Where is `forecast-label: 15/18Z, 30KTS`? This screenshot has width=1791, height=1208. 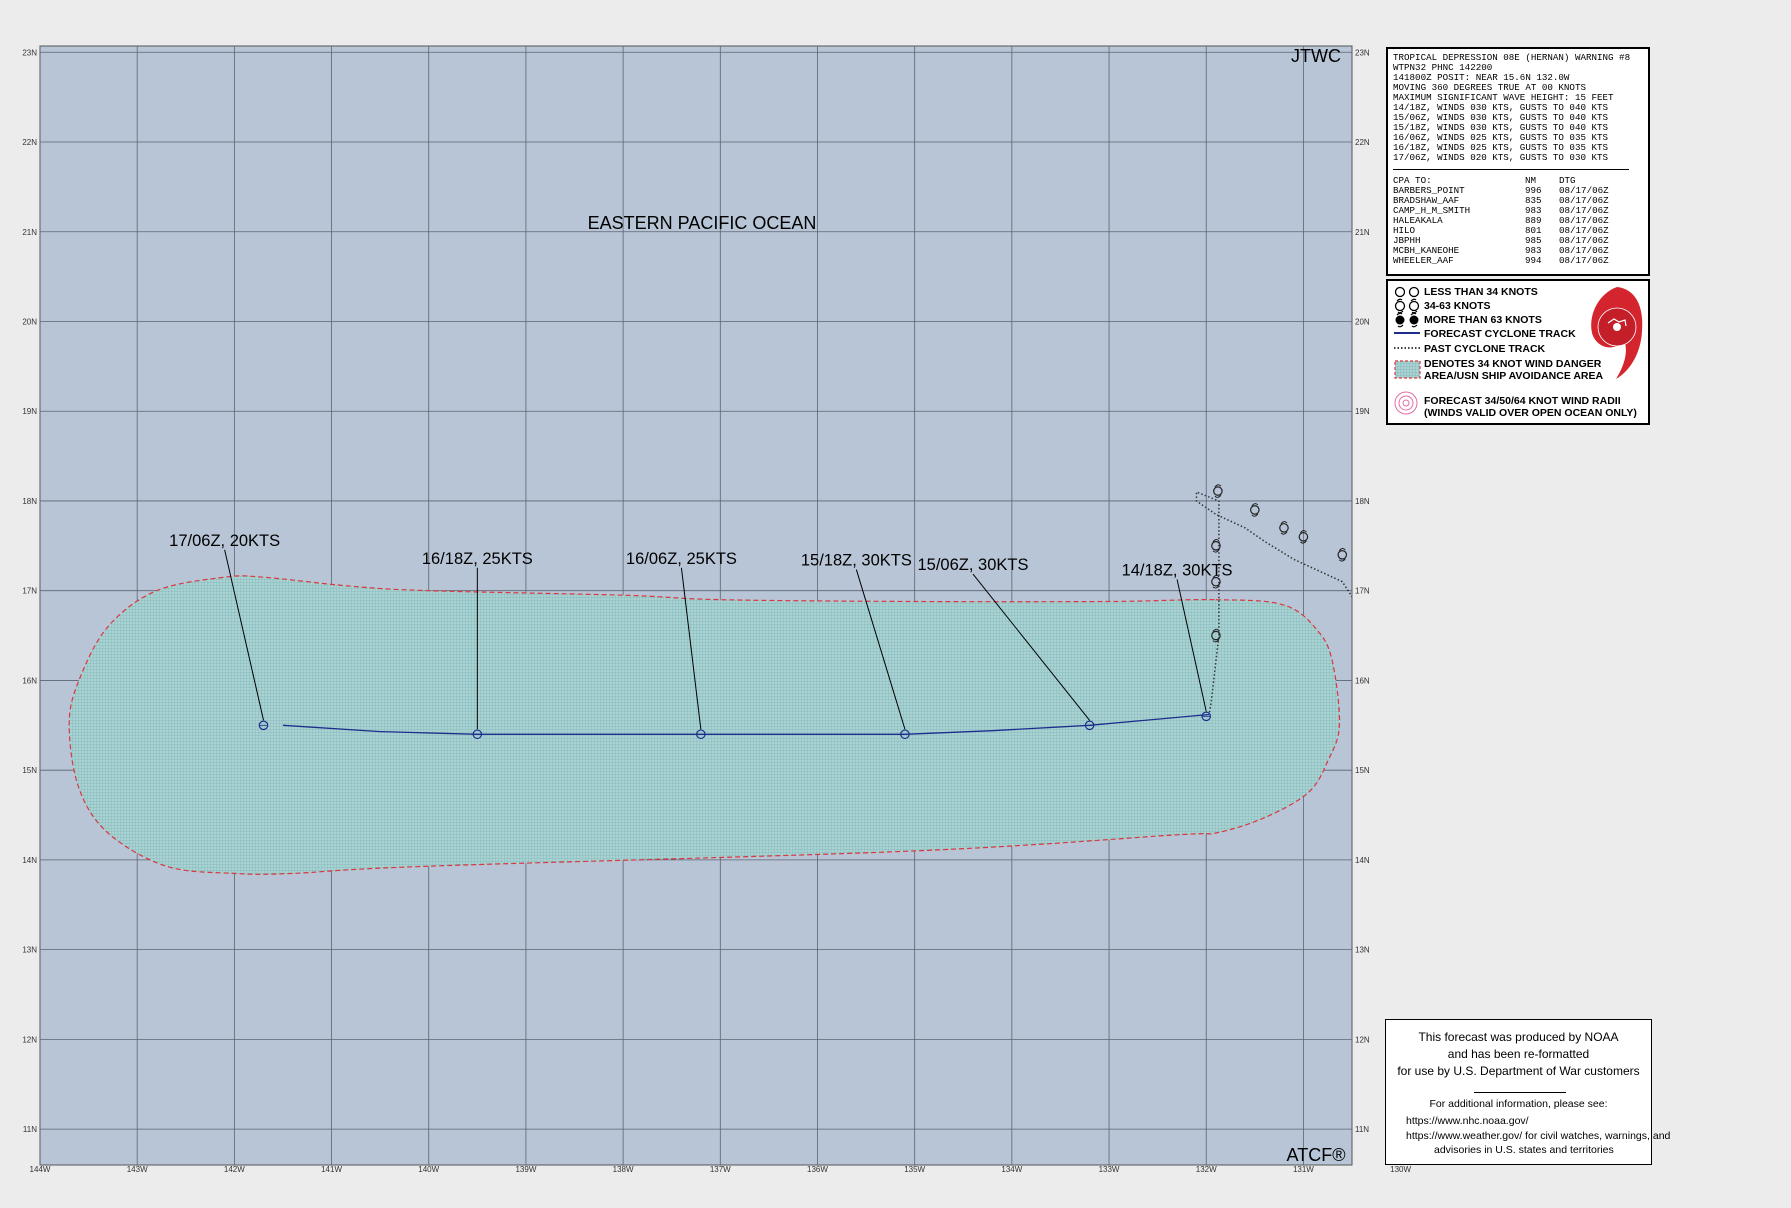
forecast-label: 15/18Z, 30KTS is located at coordinates (856, 561).